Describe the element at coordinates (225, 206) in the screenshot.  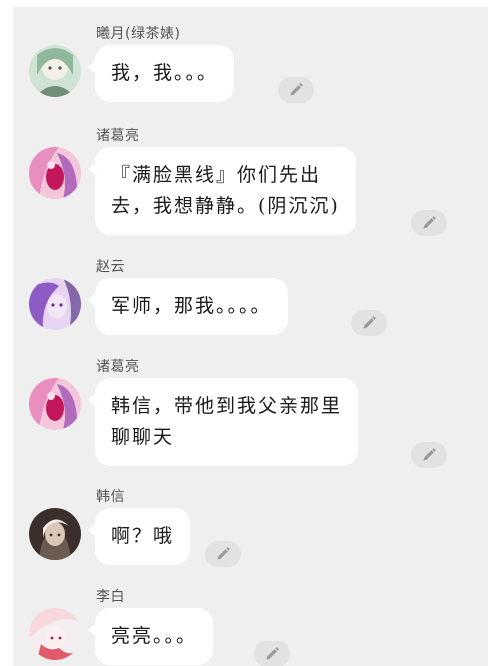
I see `message-text-line: 去，我想静静。(阴沉沉)` at that location.